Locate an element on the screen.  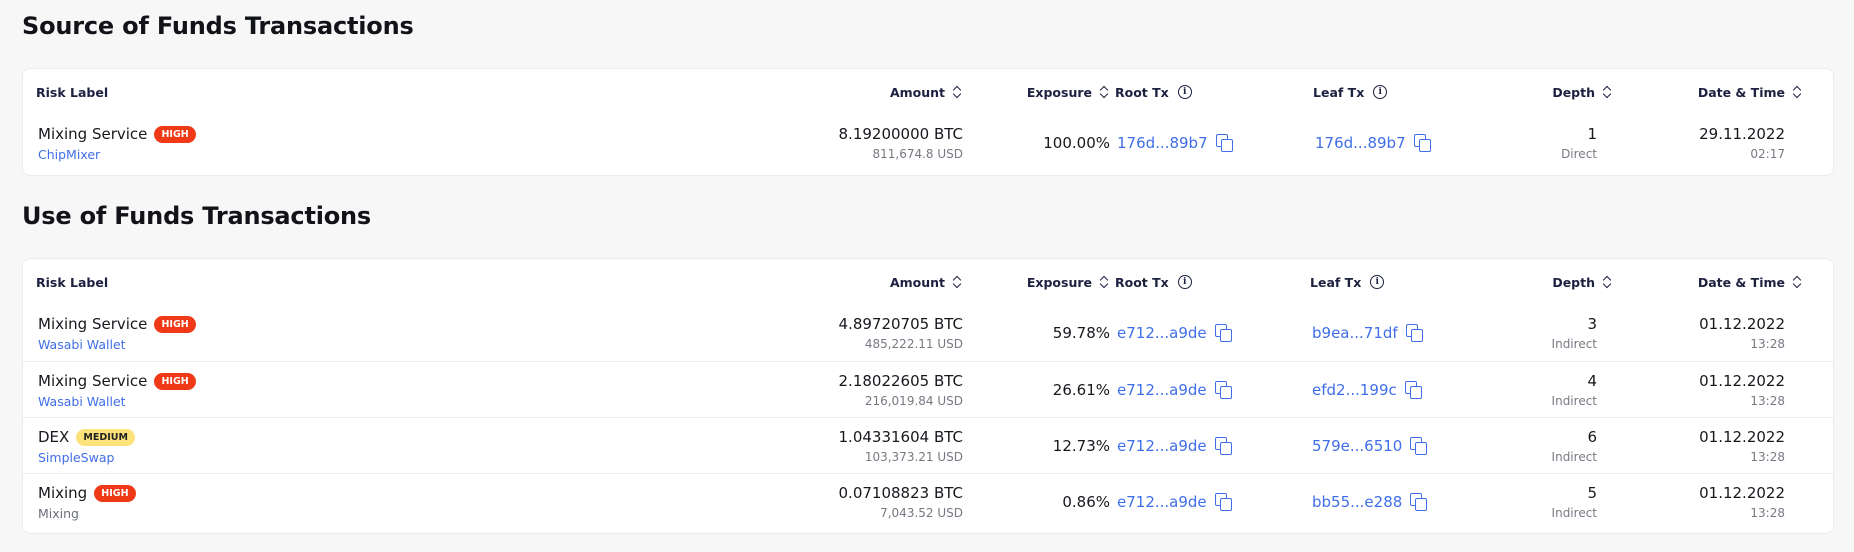
leaf-tx-link: bb55...e288 is located at coordinates (1357, 502).